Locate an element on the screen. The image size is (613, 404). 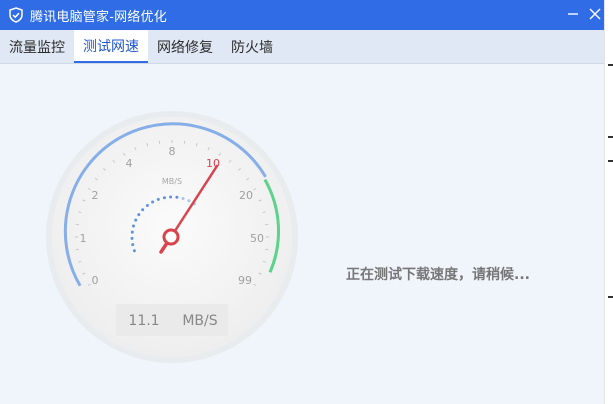
tab-speed-test: 测试网速 is located at coordinates (111, 46).